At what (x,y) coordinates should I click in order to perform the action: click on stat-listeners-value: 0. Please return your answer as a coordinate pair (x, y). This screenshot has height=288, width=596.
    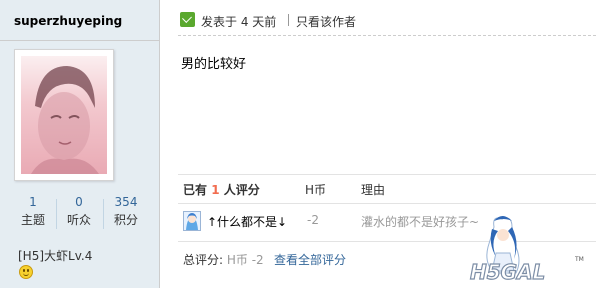
    Looking at the image, I should click on (79, 202).